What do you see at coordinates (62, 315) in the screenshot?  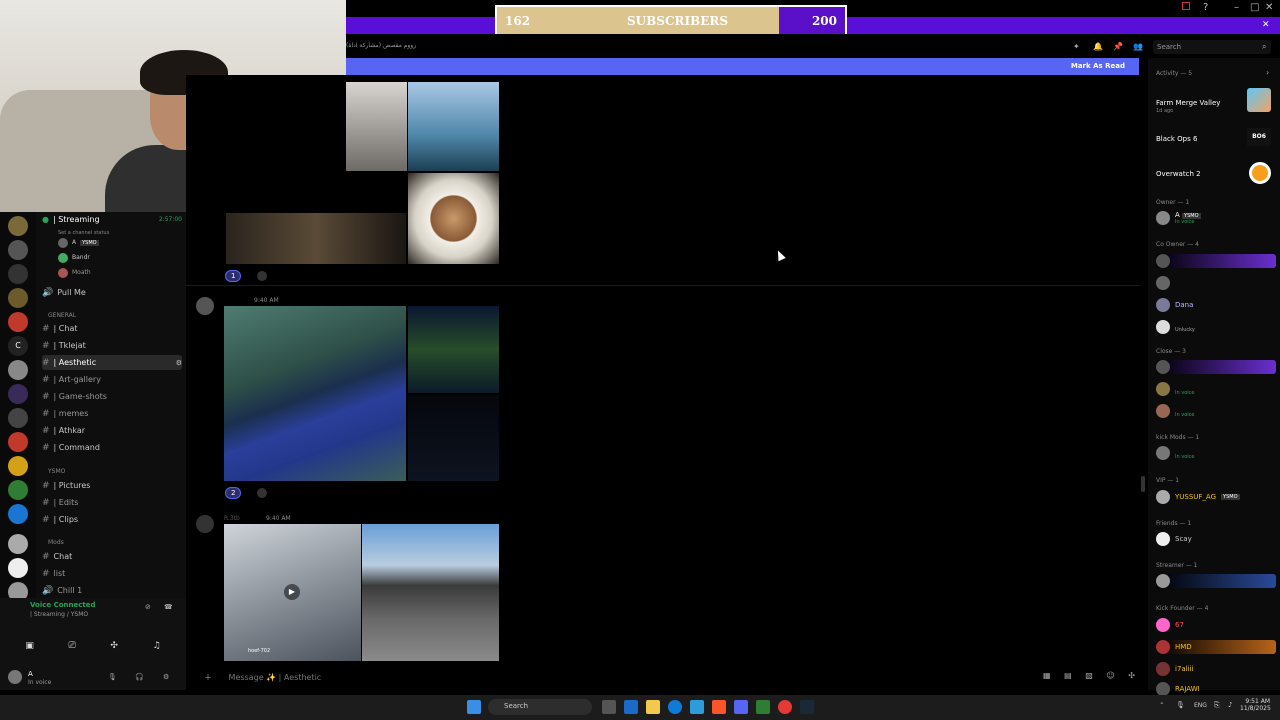 I see `category-general: GENERAL` at bounding box center [62, 315].